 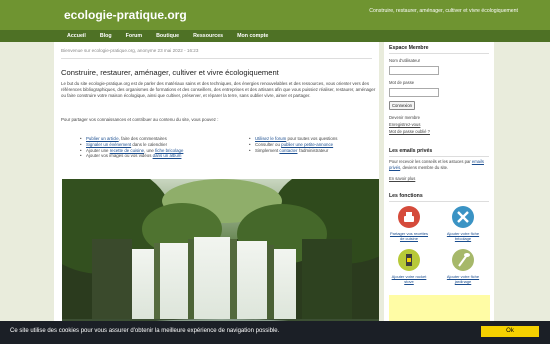 What do you see at coordinates (409, 279) in the screenshot?
I see `function-label: Ajouter votre rocket stove` at bounding box center [409, 279].